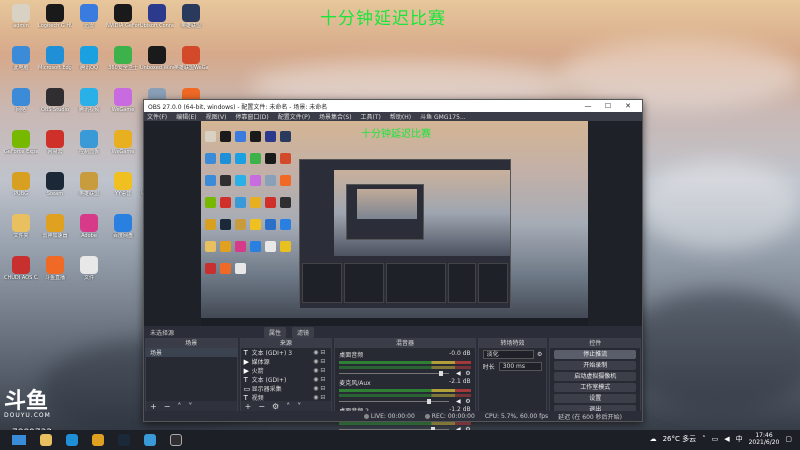 The height and width of the screenshot is (450, 800). What do you see at coordinates (275, 332) in the screenshot?
I see `properties-button: 属性` at bounding box center [275, 332].